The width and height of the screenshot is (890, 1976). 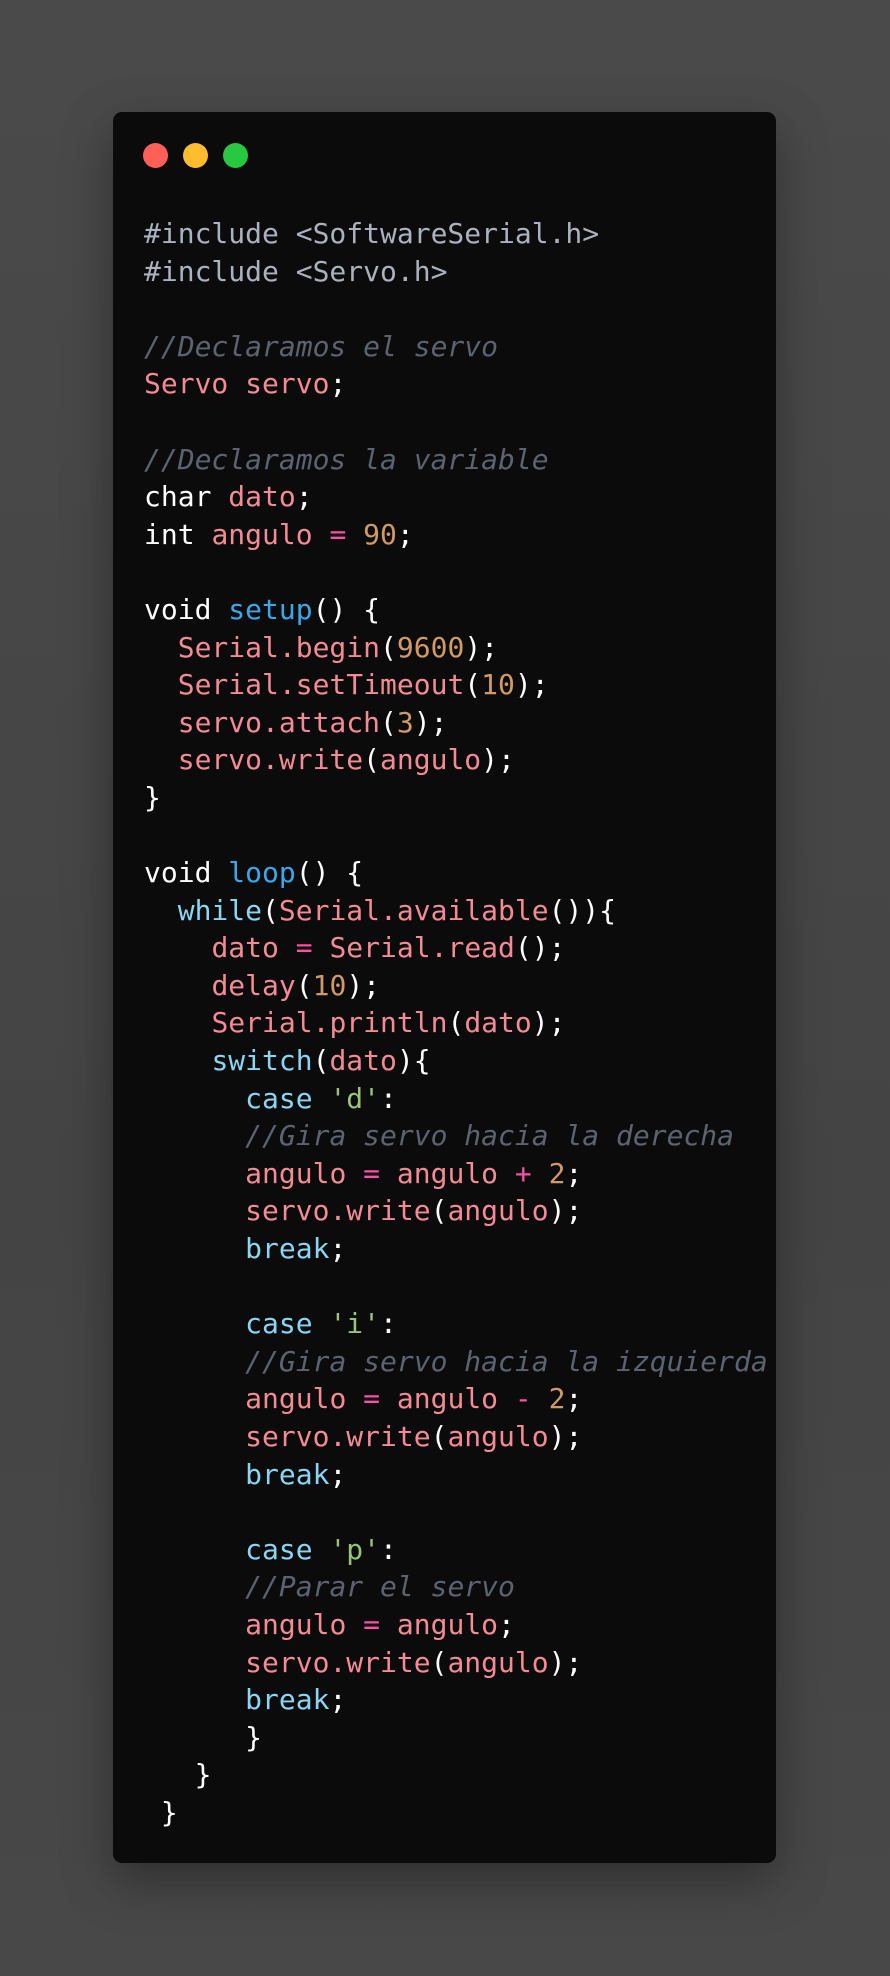 I want to click on comment-token: //Parar el servo, so click(x=380, y=1587).